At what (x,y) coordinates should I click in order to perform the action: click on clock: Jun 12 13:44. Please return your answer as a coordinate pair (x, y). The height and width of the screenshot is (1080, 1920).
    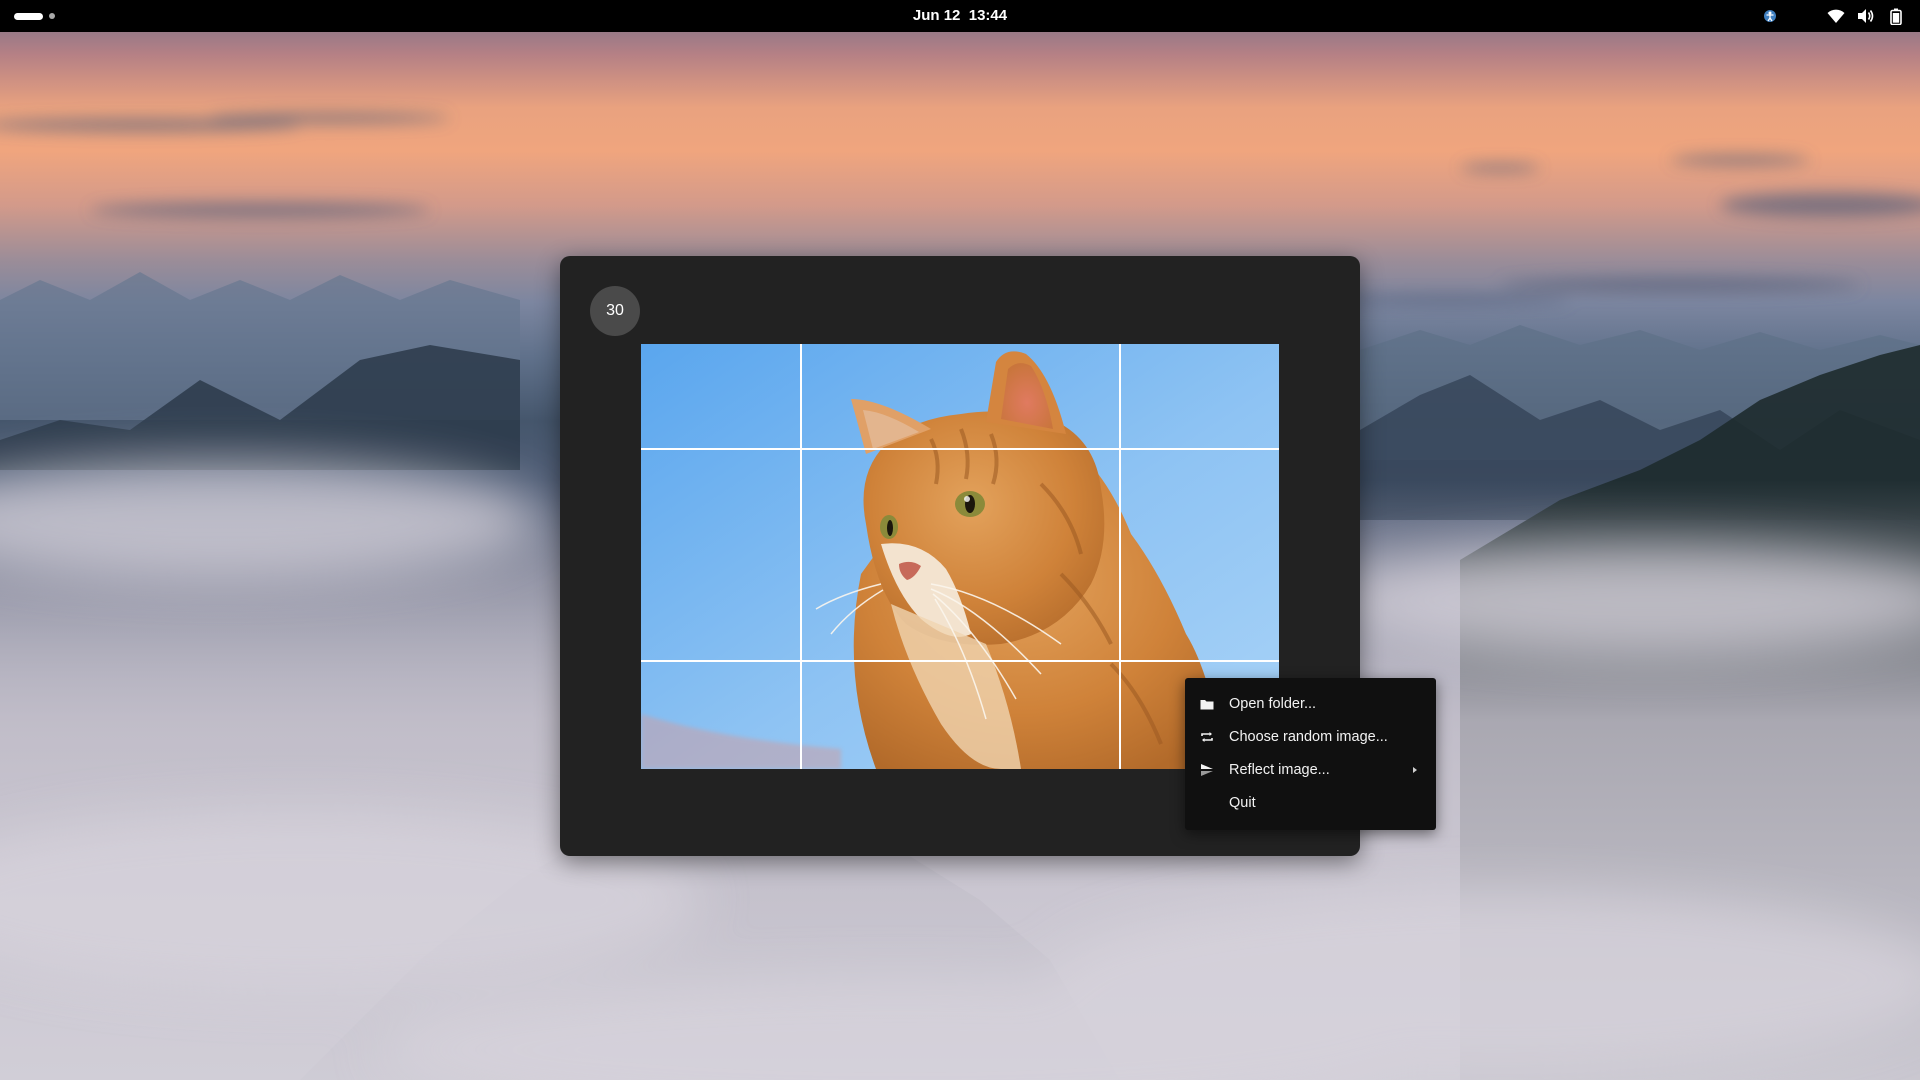
    Looking at the image, I should click on (960, 16).